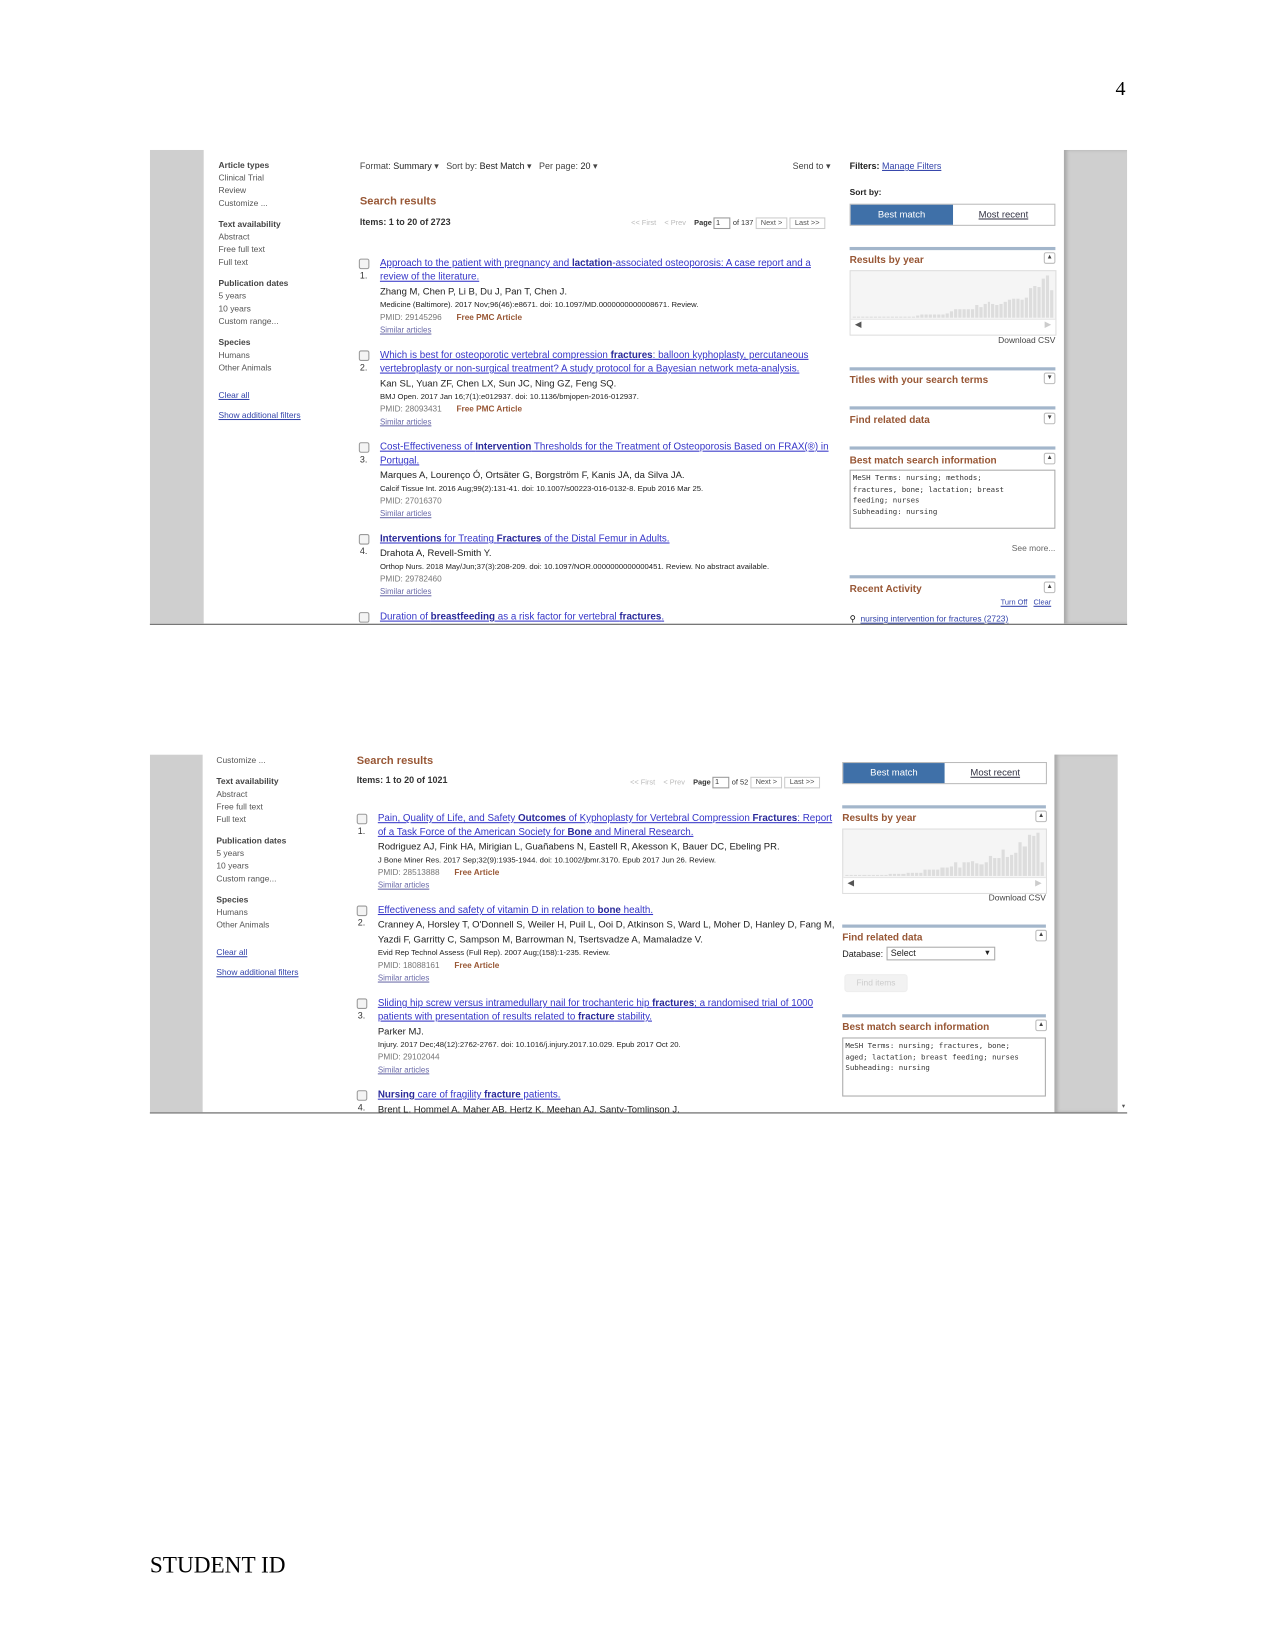  I want to click on best-match-button: Best match, so click(894, 773).